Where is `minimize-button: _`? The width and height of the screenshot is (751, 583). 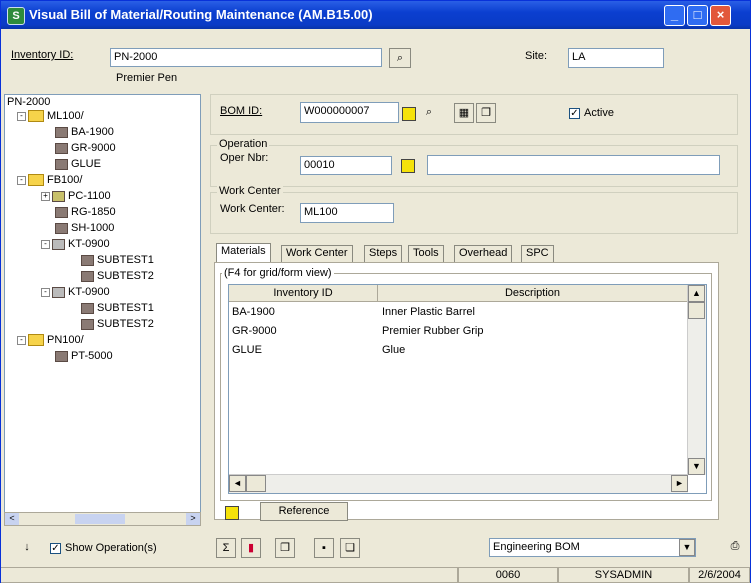 minimize-button: _ is located at coordinates (674, 15).